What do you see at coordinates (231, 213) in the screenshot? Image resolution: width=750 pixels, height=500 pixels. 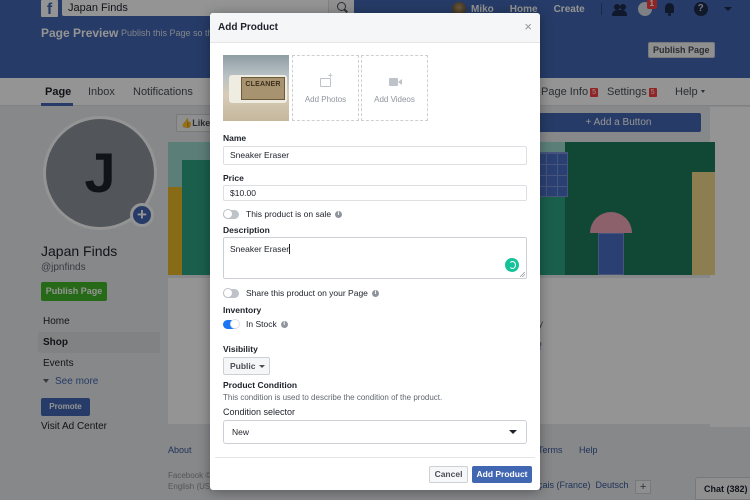 I see `on-sale-toggle` at bounding box center [231, 213].